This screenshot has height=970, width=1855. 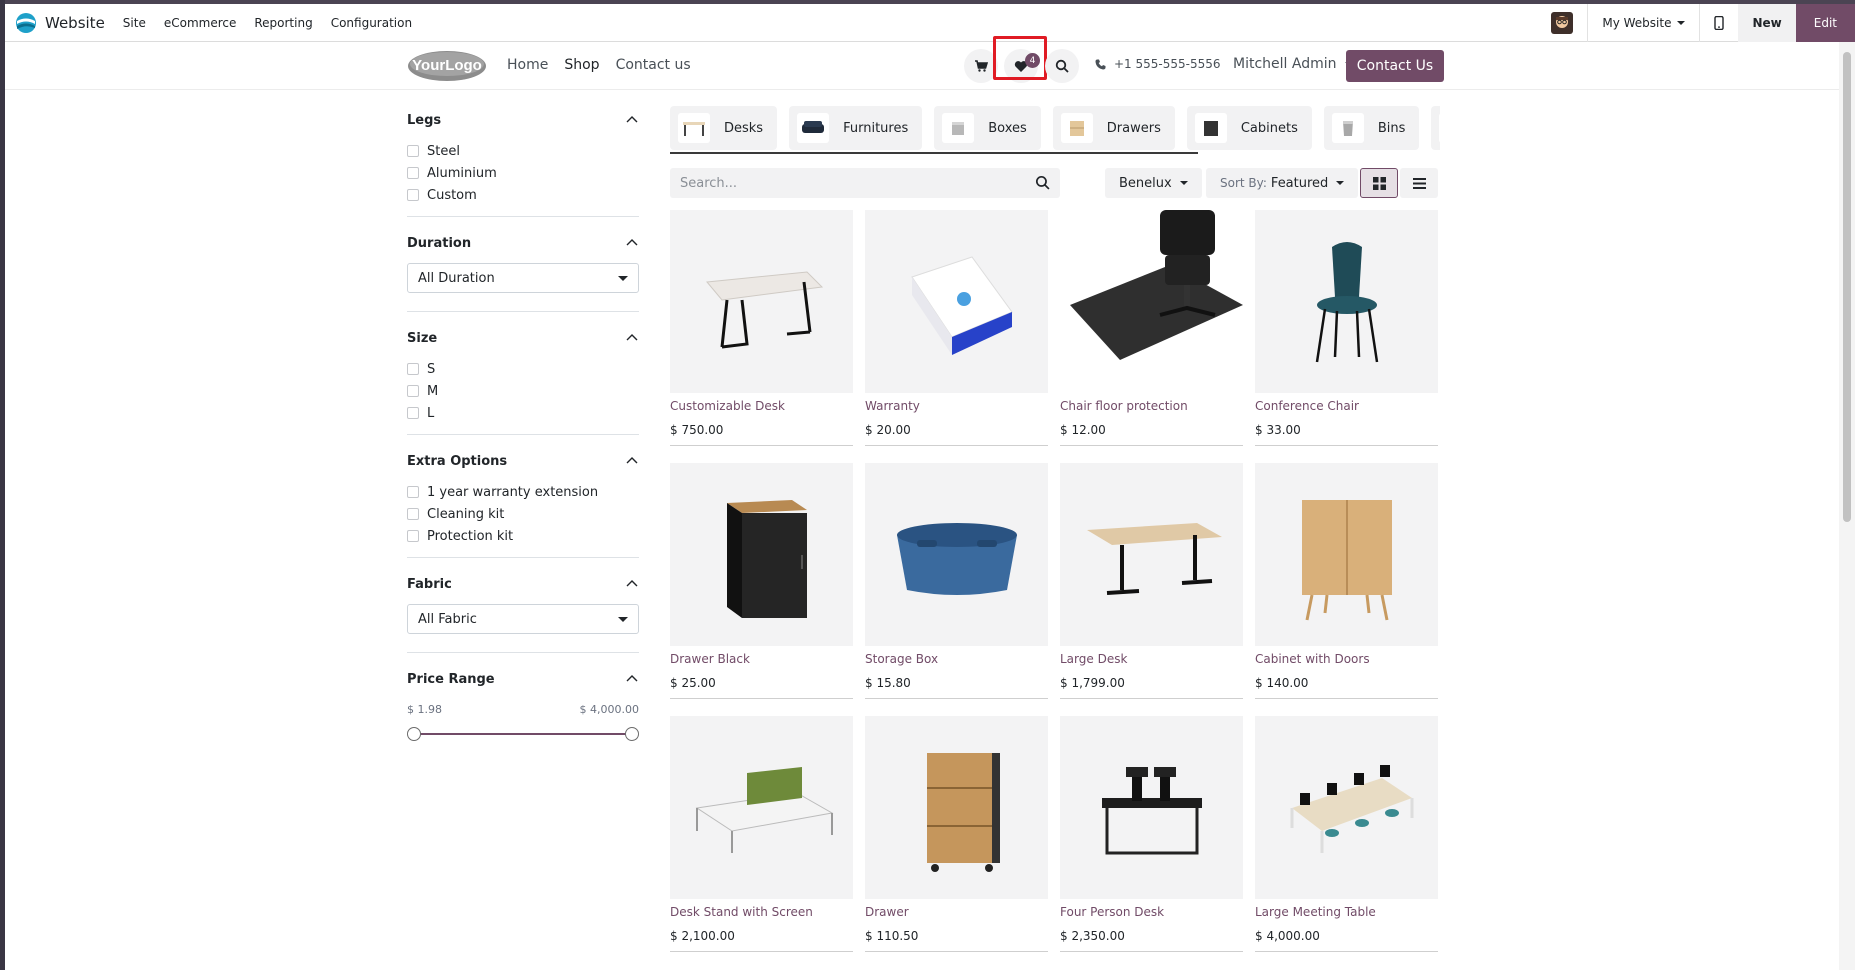 What do you see at coordinates (523, 461) in the screenshot?
I see `filter-extra-header: Extra Options` at bounding box center [523, 461].